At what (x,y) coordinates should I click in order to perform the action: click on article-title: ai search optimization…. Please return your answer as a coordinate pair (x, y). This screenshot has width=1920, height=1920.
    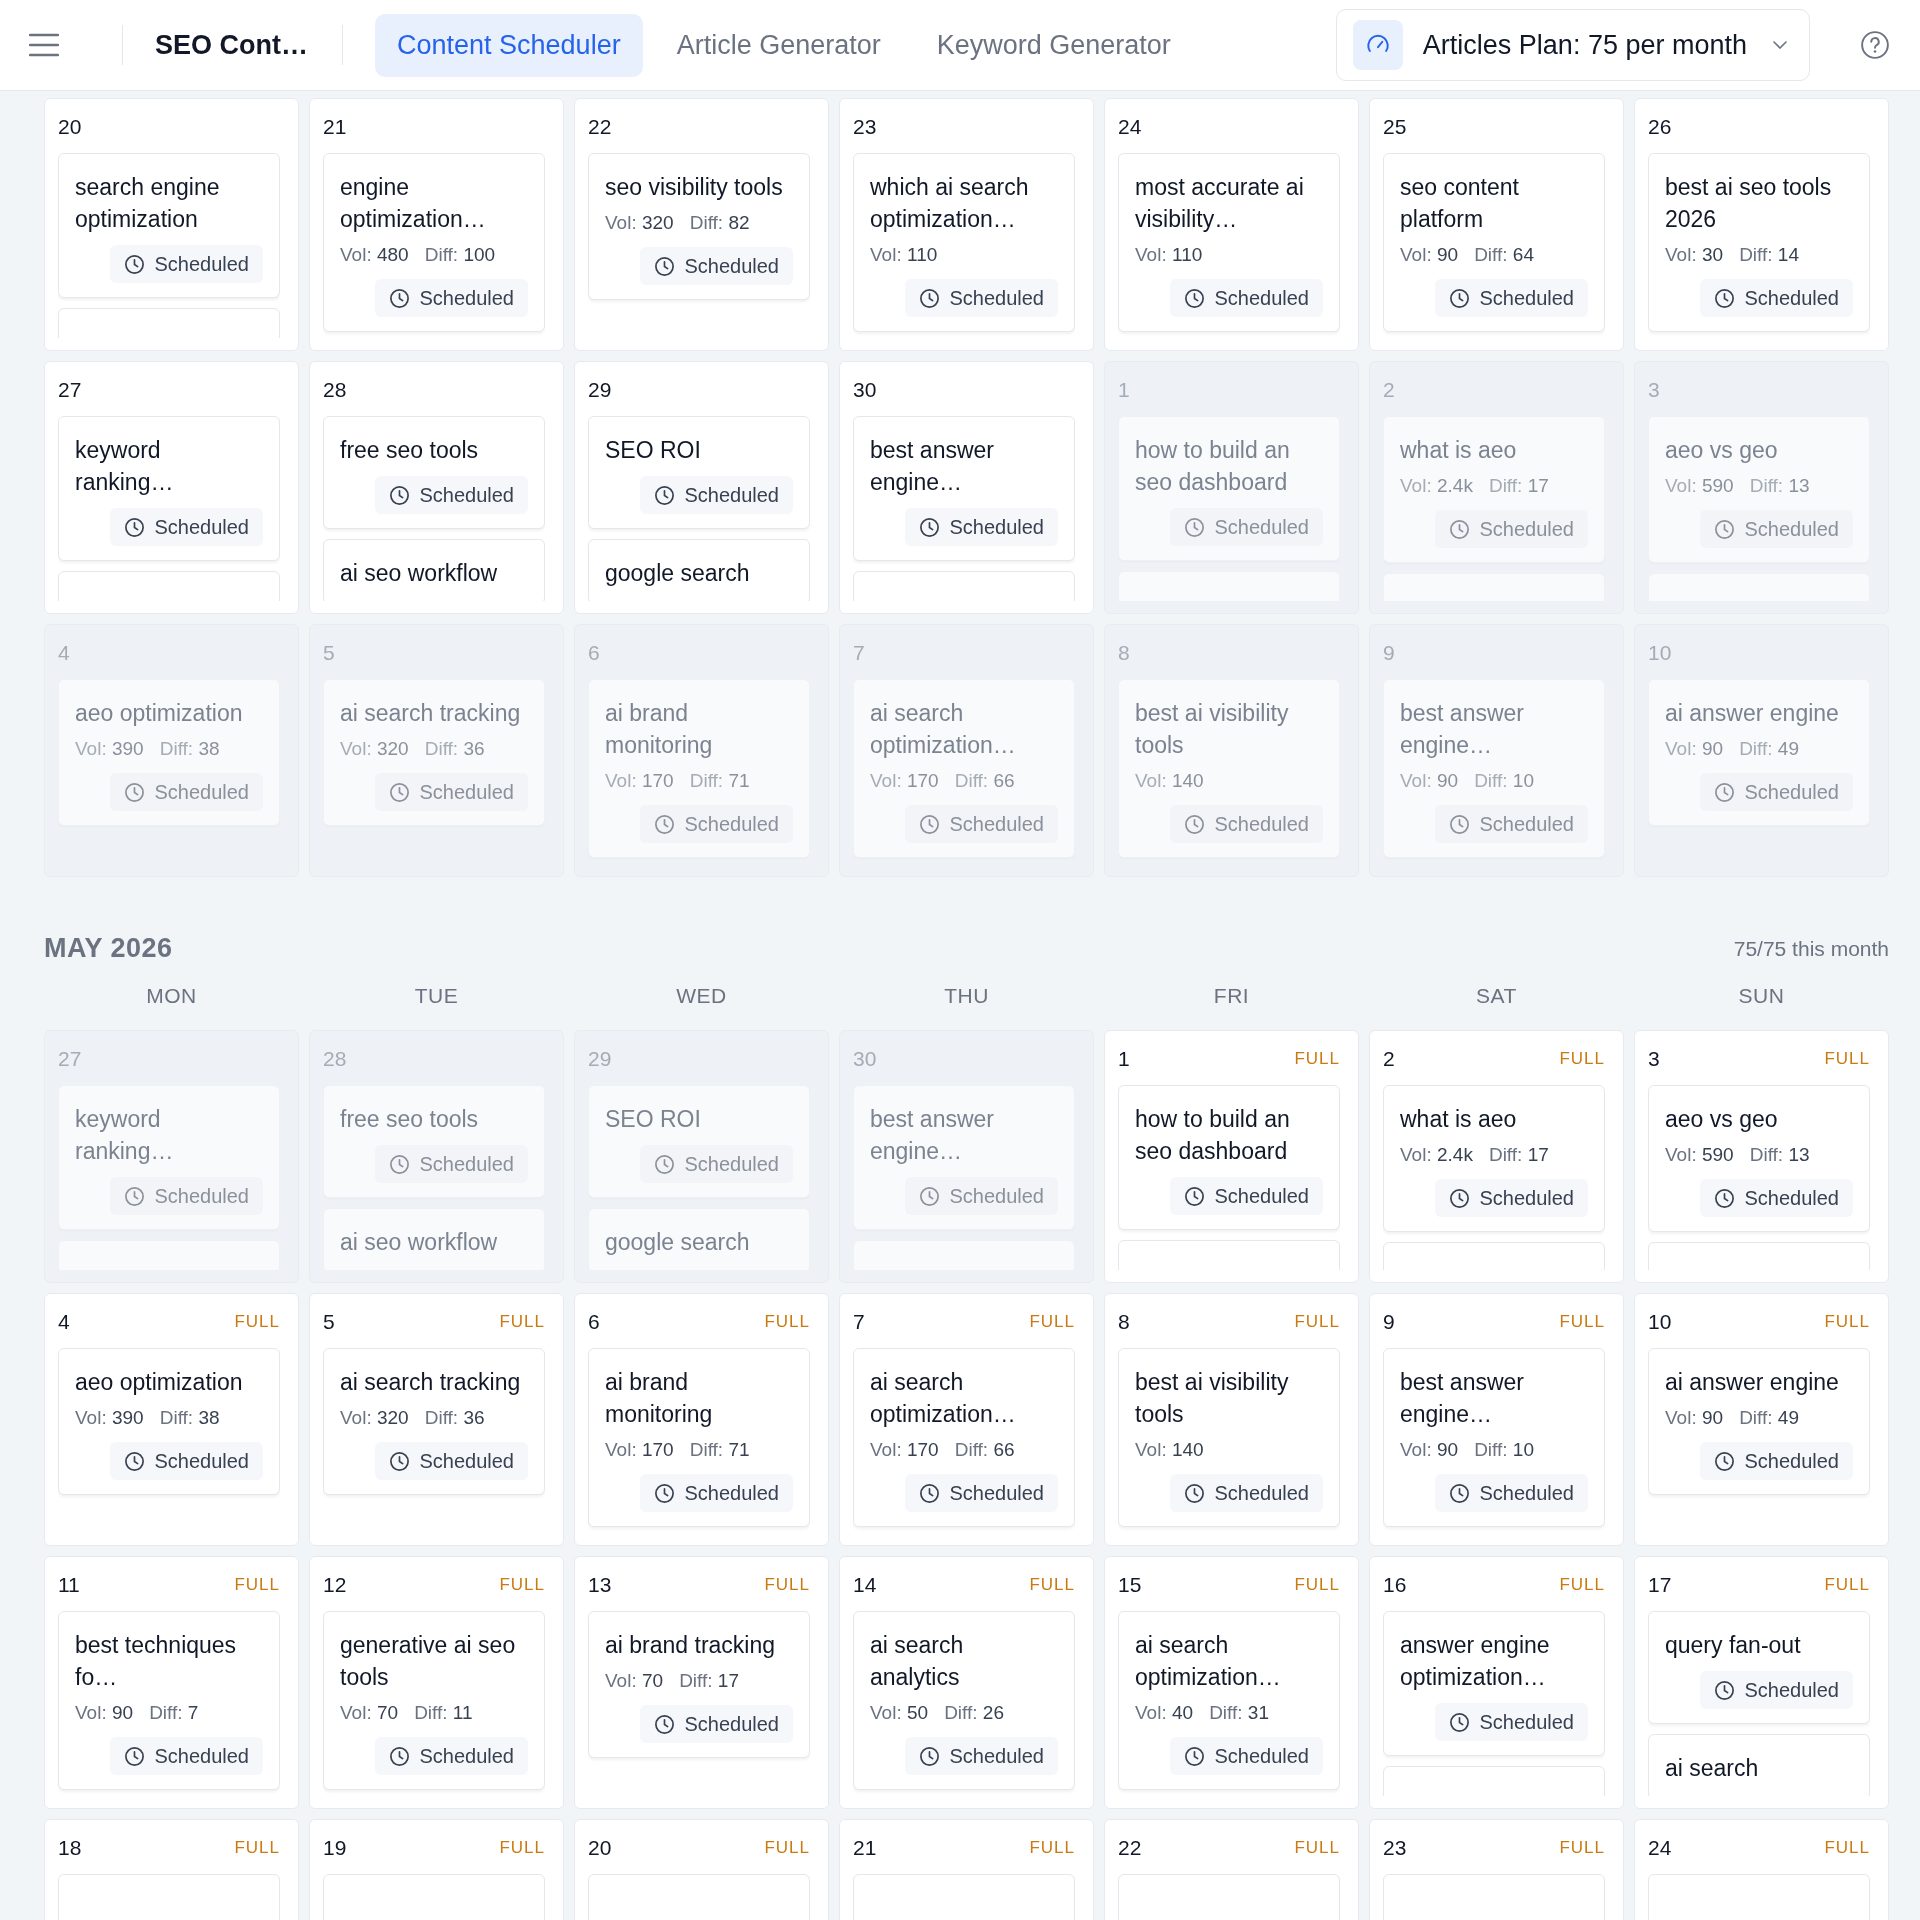
    Looking at the image, I should click on (1208, 1661).